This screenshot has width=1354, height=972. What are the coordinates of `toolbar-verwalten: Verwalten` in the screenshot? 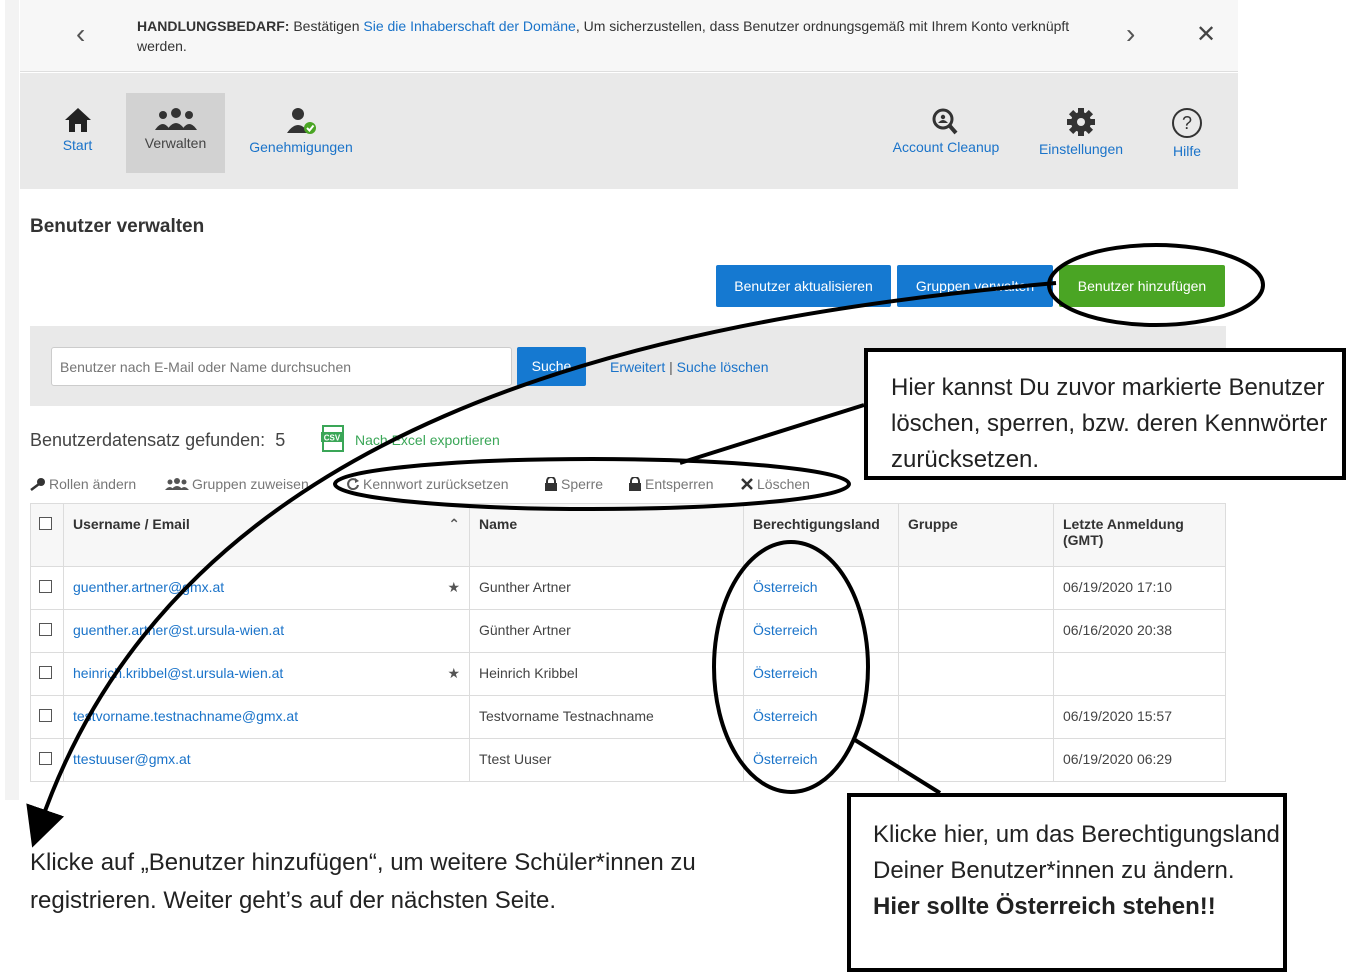 It's located at (175, 133).